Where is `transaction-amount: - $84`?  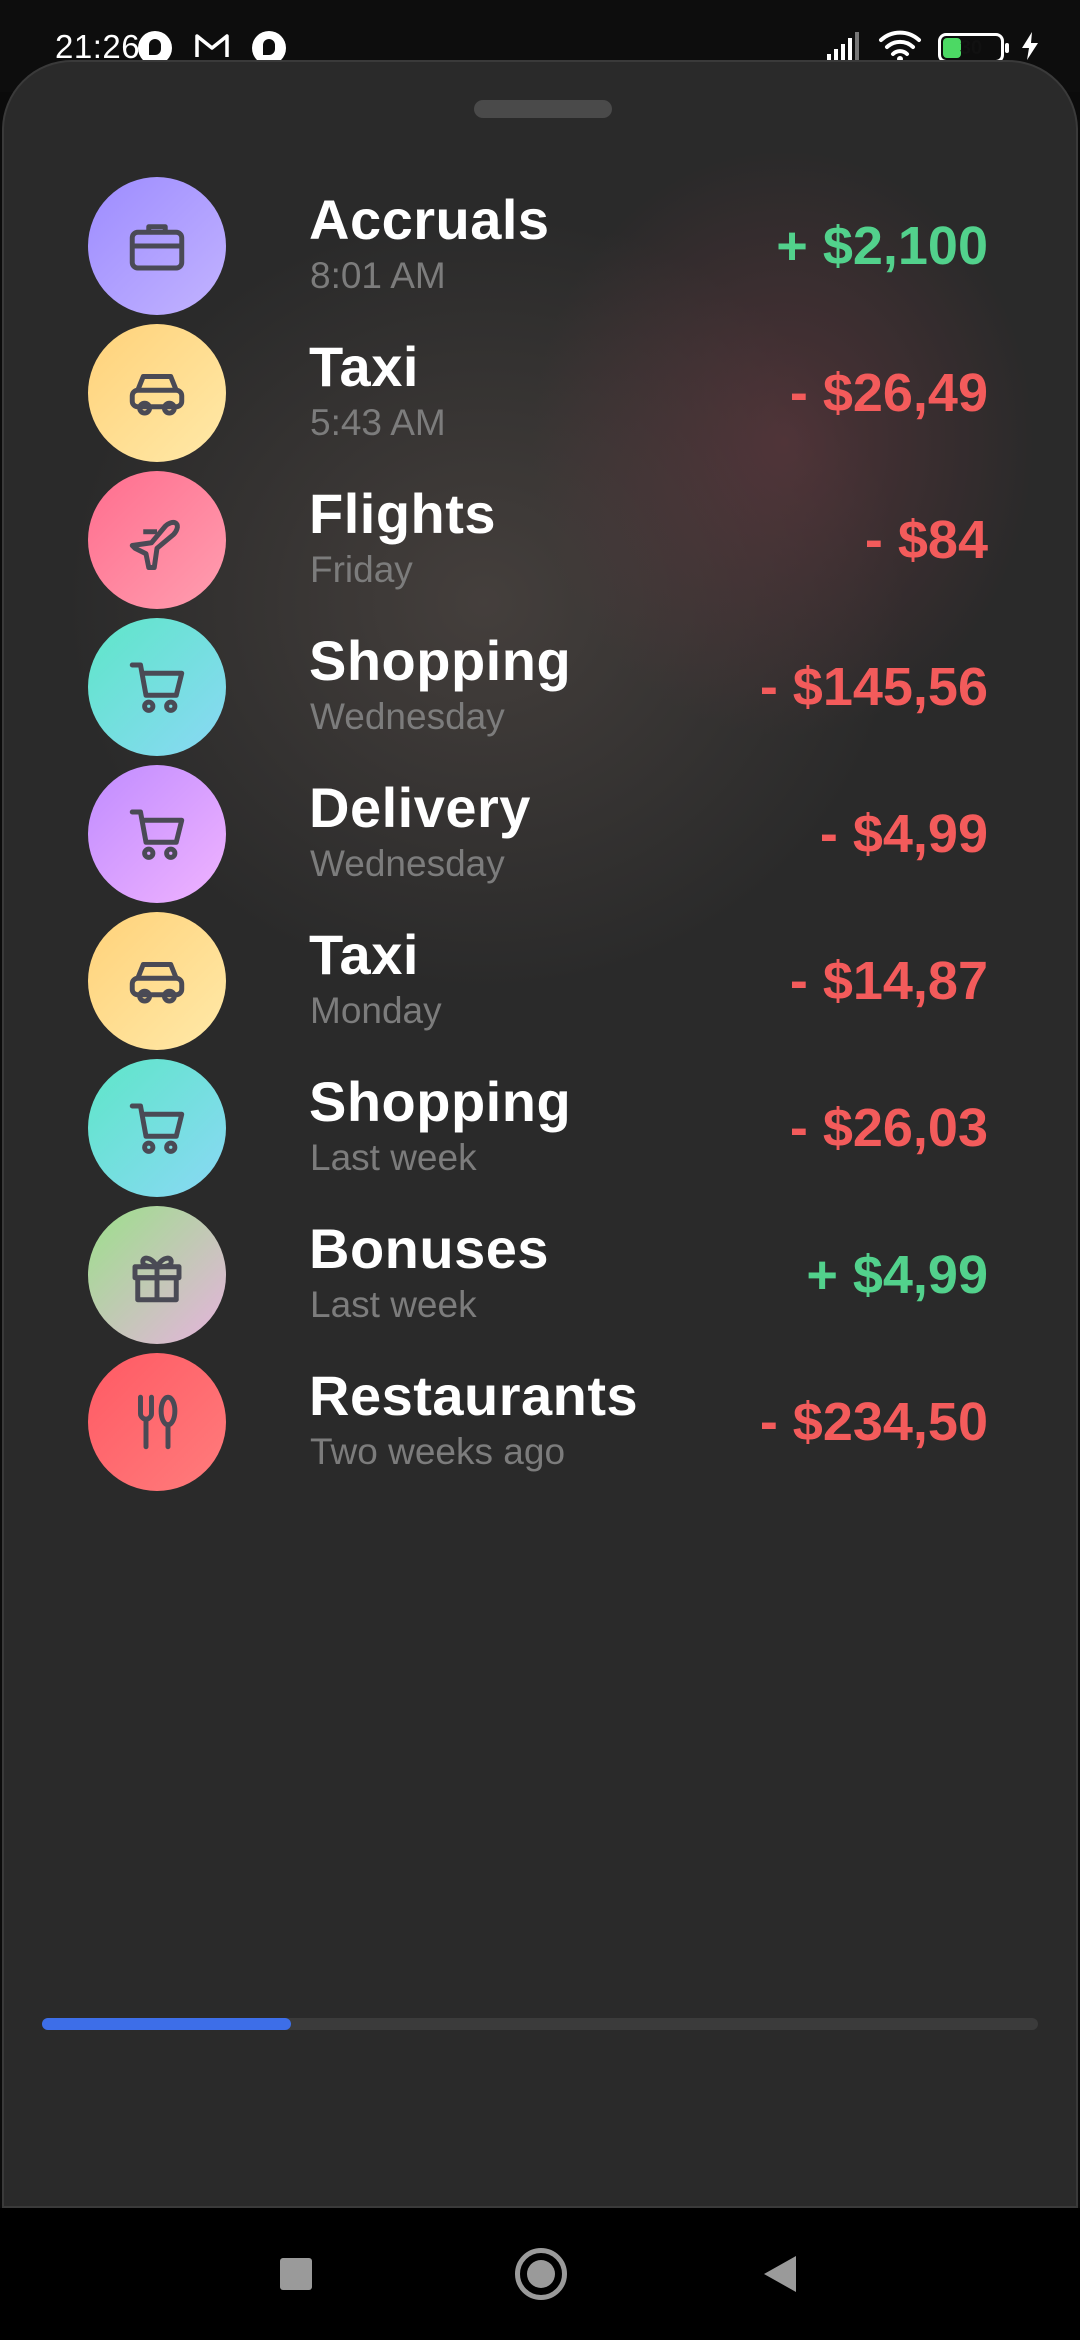 transaction-amount: - $84 is located at coordinates (926, 540).